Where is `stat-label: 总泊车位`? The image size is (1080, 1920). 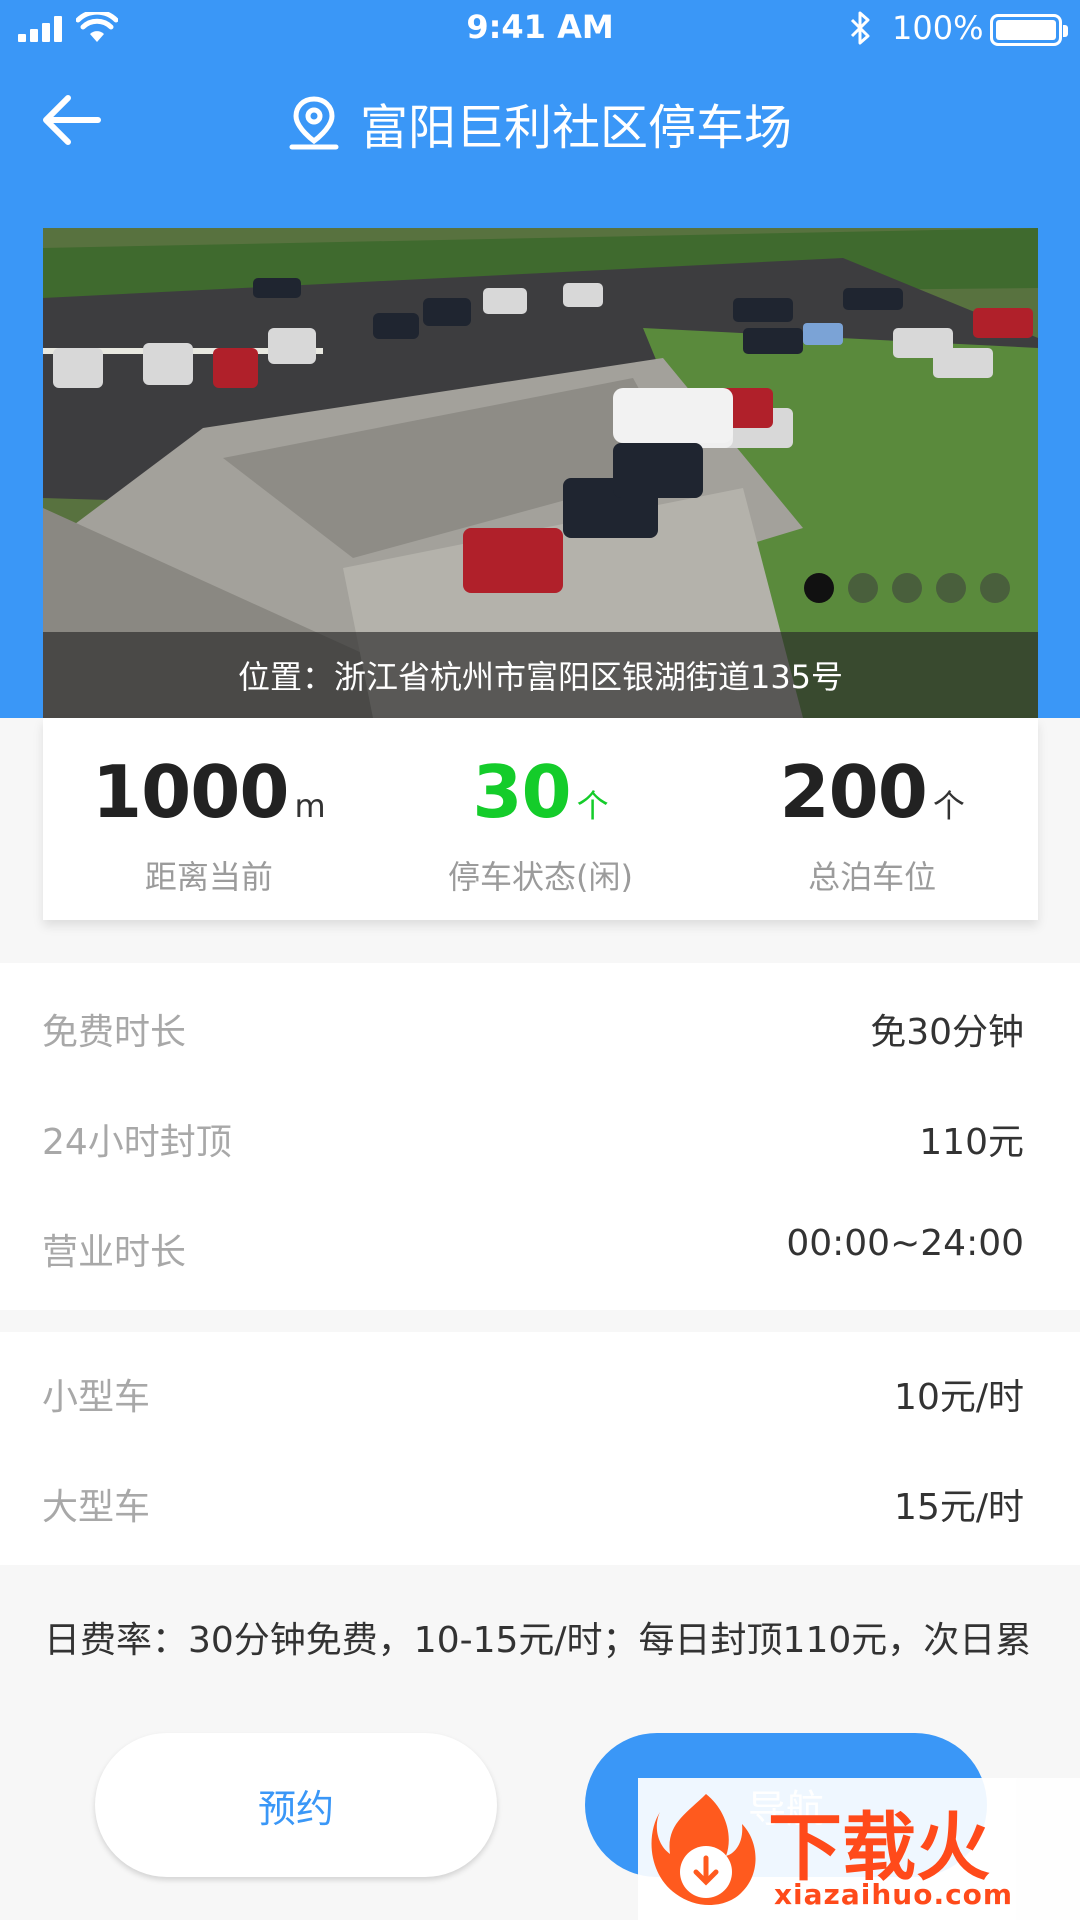 stat-label: 总泊车位 is located at coordinates (872, 877).